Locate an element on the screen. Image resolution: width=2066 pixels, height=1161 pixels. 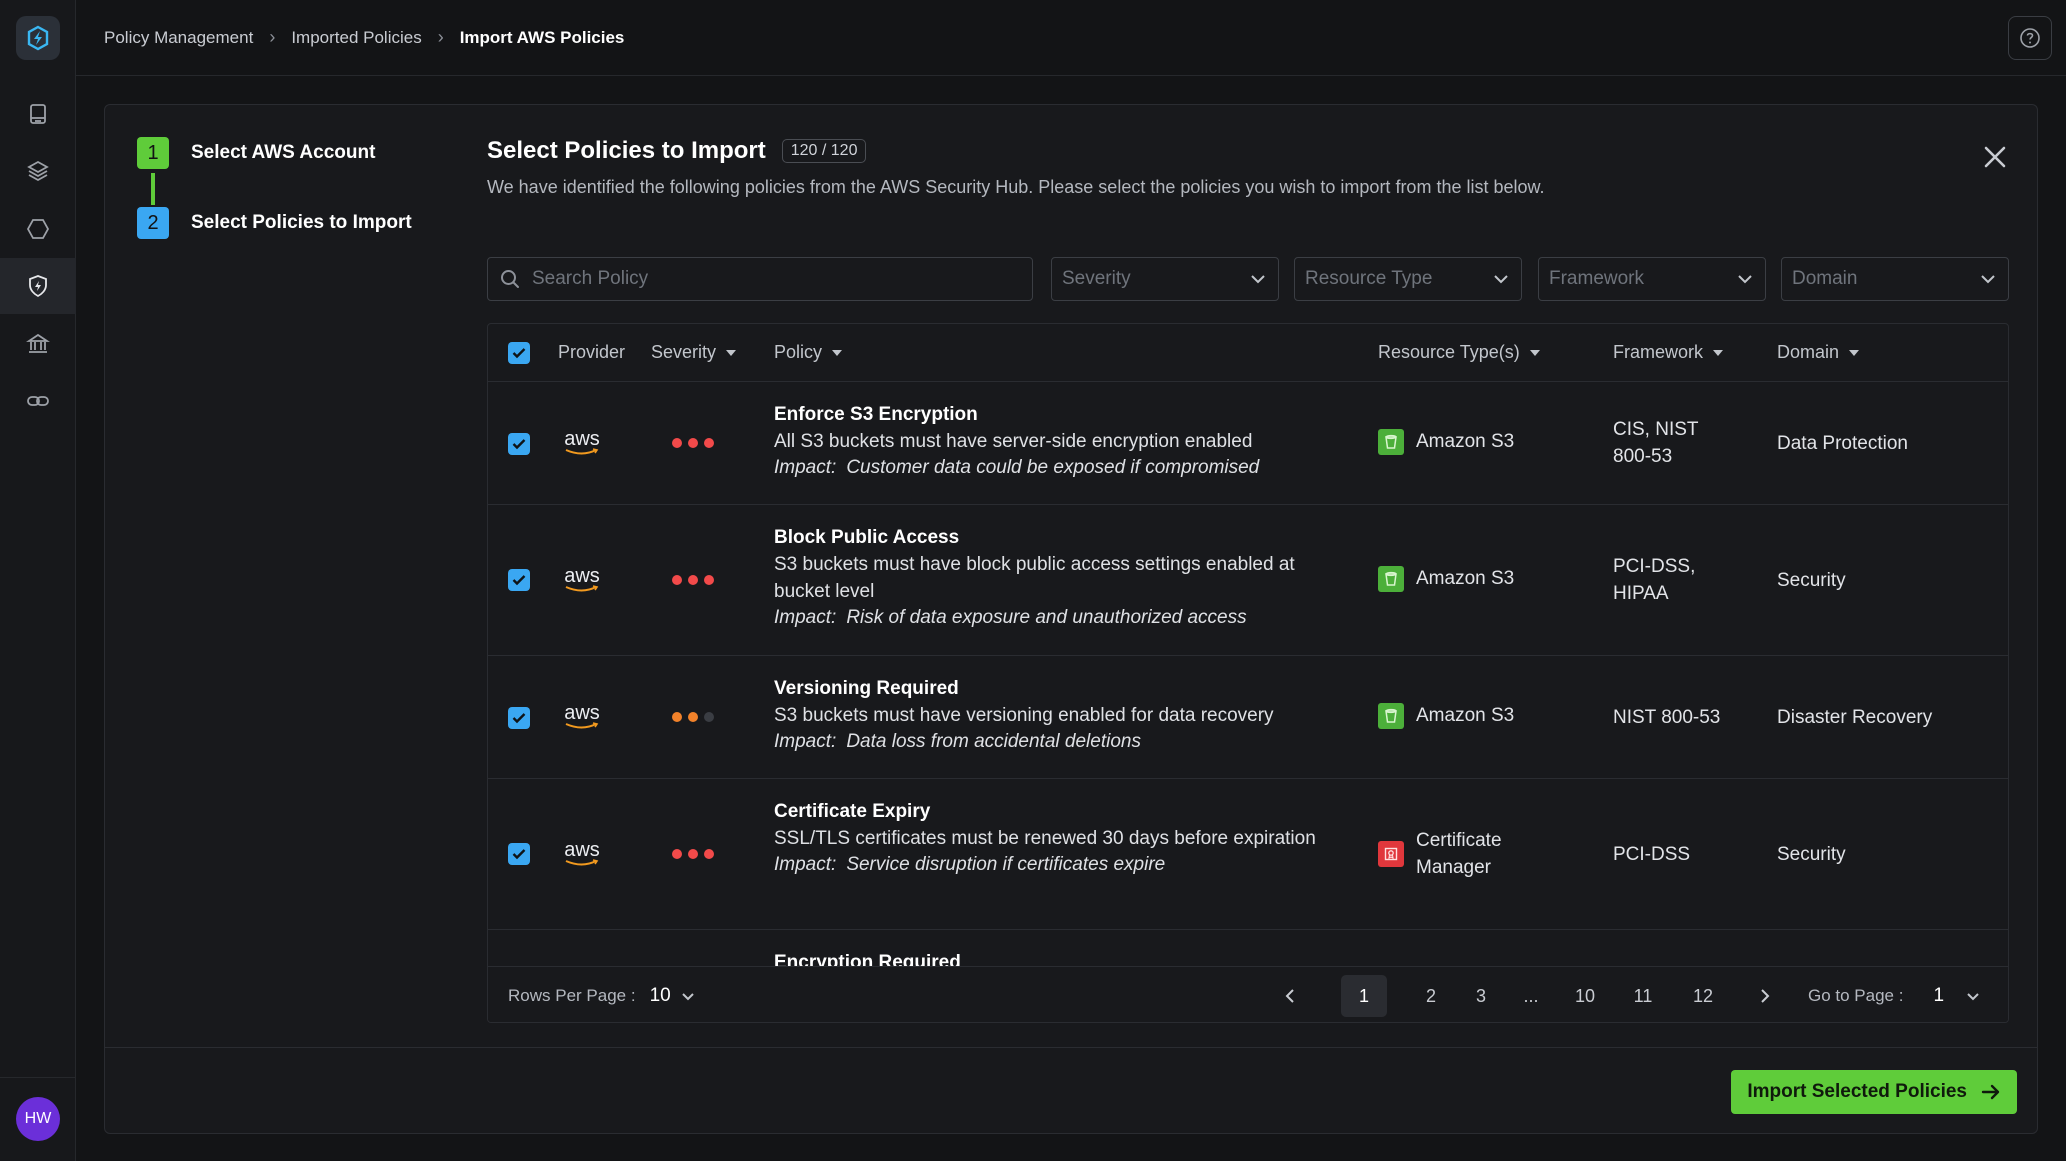
left-nav-rail: HW is located at coordinates (38, 580).